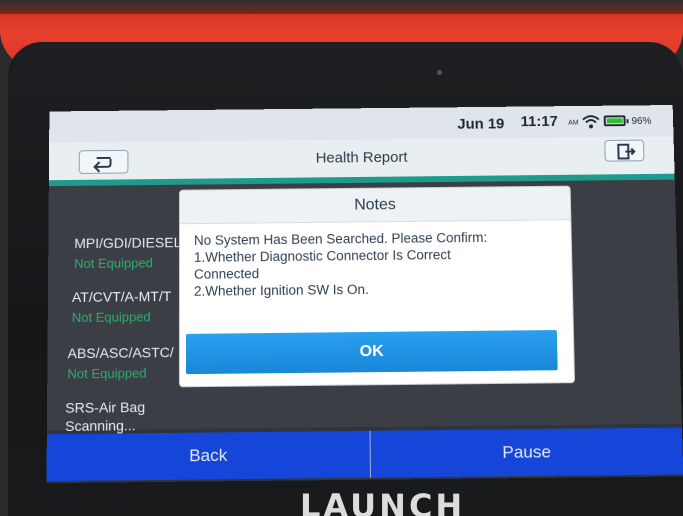 The width and height of the screenshot is (683, 516). What do you see at coordinates (127, 242) in the screenshot?
I see `system-name: MPI/GDI/DIESEL` at bounding box center [127, 242].